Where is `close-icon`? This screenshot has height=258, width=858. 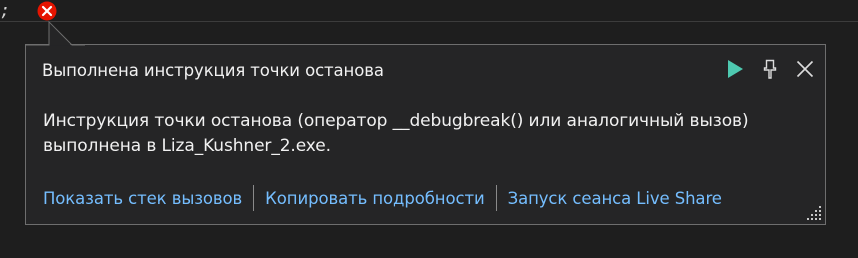 close-icon is located at coordinates (805, 69).